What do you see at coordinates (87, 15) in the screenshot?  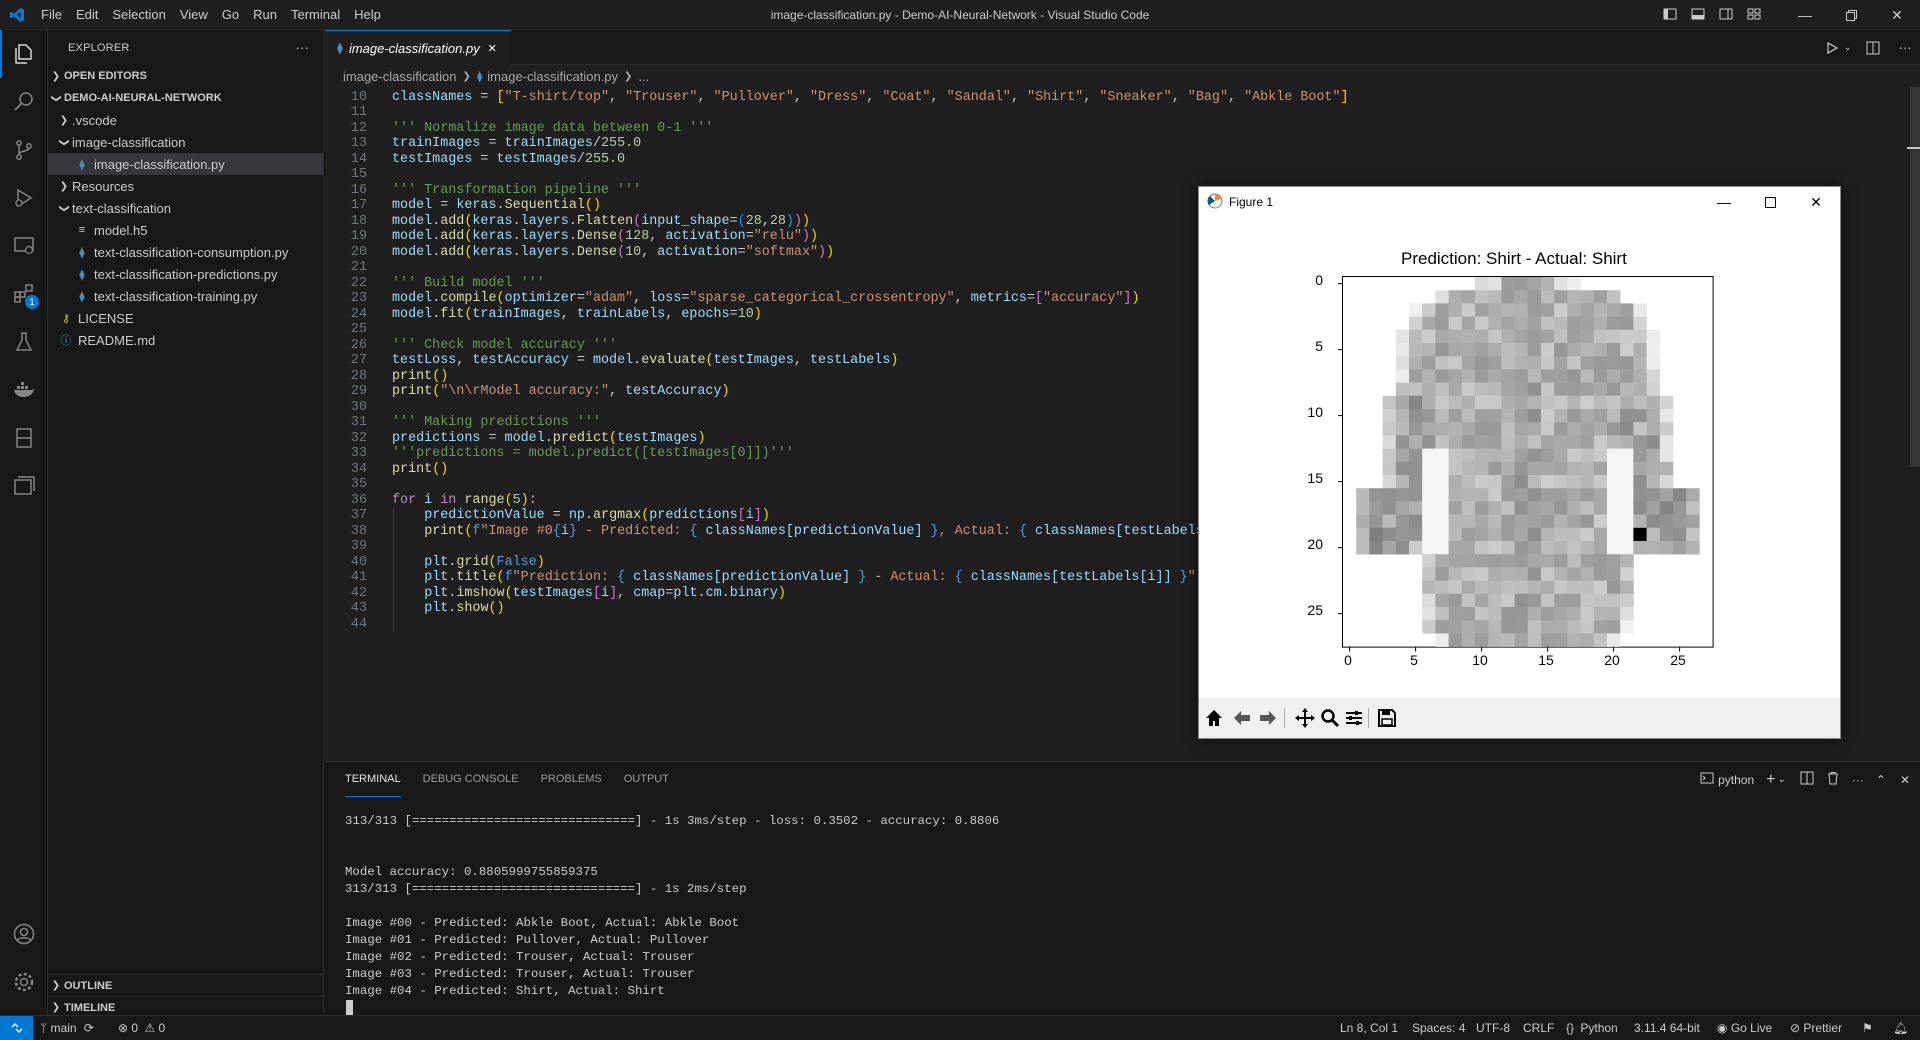 I see `menu-edit: Edit` at bounding box center [87, 15].